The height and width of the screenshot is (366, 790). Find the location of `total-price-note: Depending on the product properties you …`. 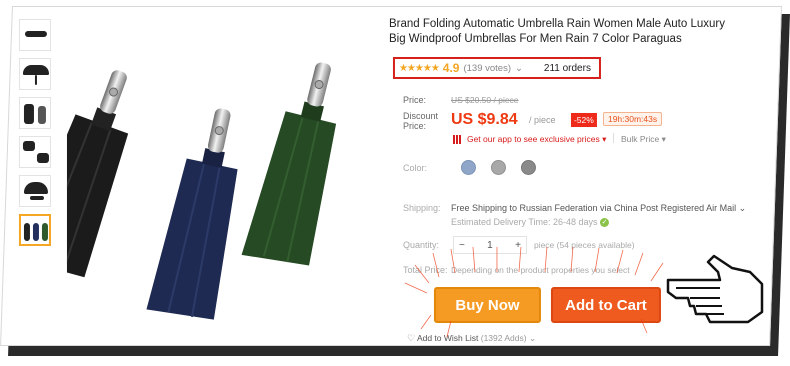

total-price-note: Depending on the product properties you … is located at coordinates (540, 270).